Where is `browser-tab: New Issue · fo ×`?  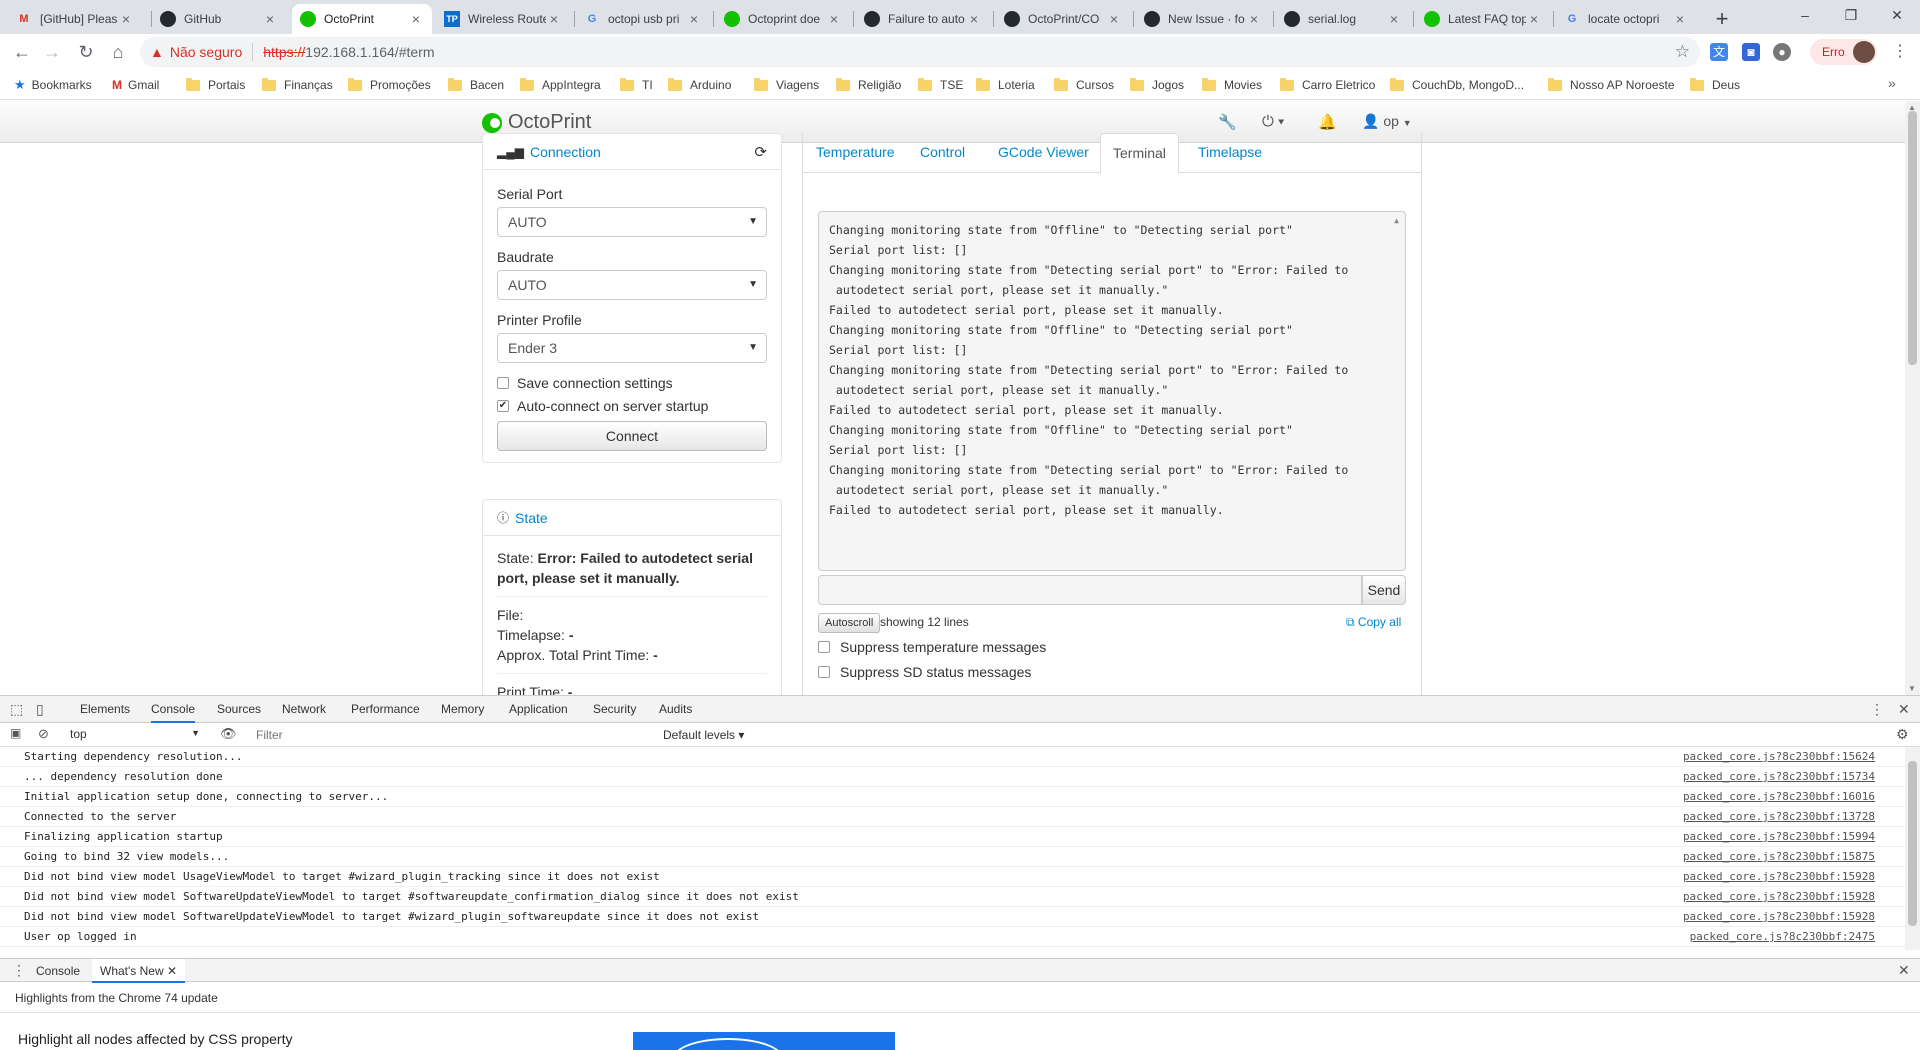 browser-tab: New Issue · fo × is located at coordinates (1203, 19).